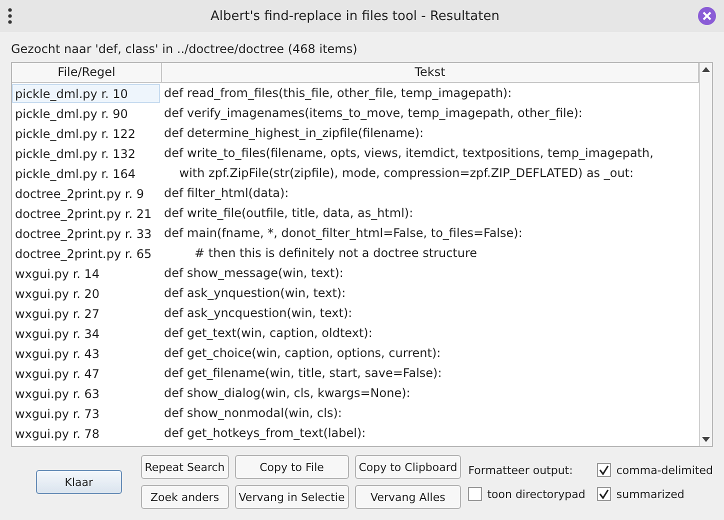  Describe the element at coordinates (86, 173) in the screenshot. I see `table-cell: pickle_dml.py r. 164` at that location.